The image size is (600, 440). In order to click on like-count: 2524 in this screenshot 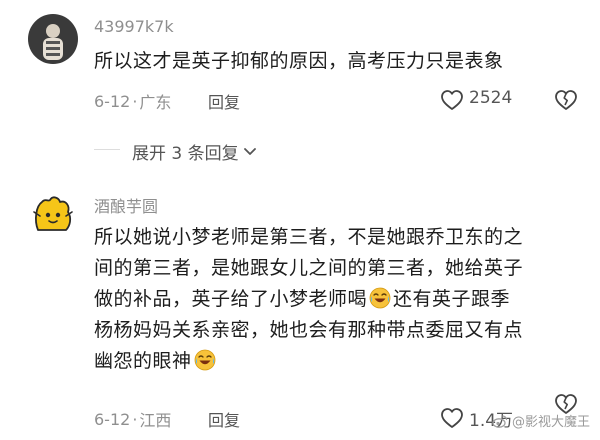, I will do `click(491, 98)`.